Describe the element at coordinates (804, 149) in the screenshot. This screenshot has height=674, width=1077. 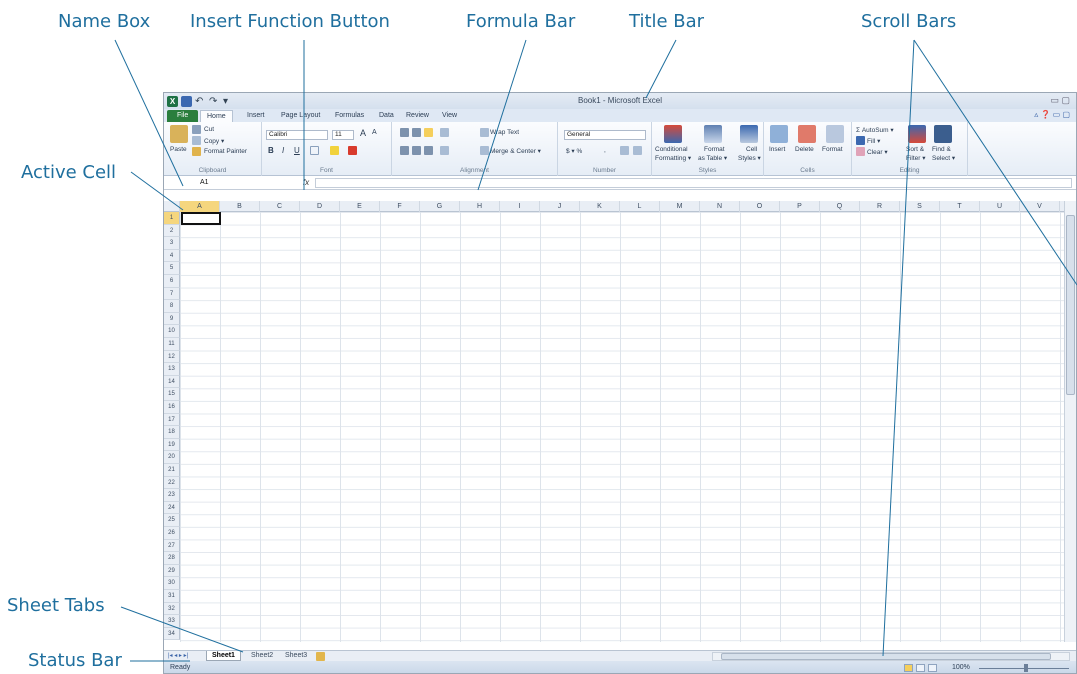
I see `delete-cells-button: Delete` at that location.